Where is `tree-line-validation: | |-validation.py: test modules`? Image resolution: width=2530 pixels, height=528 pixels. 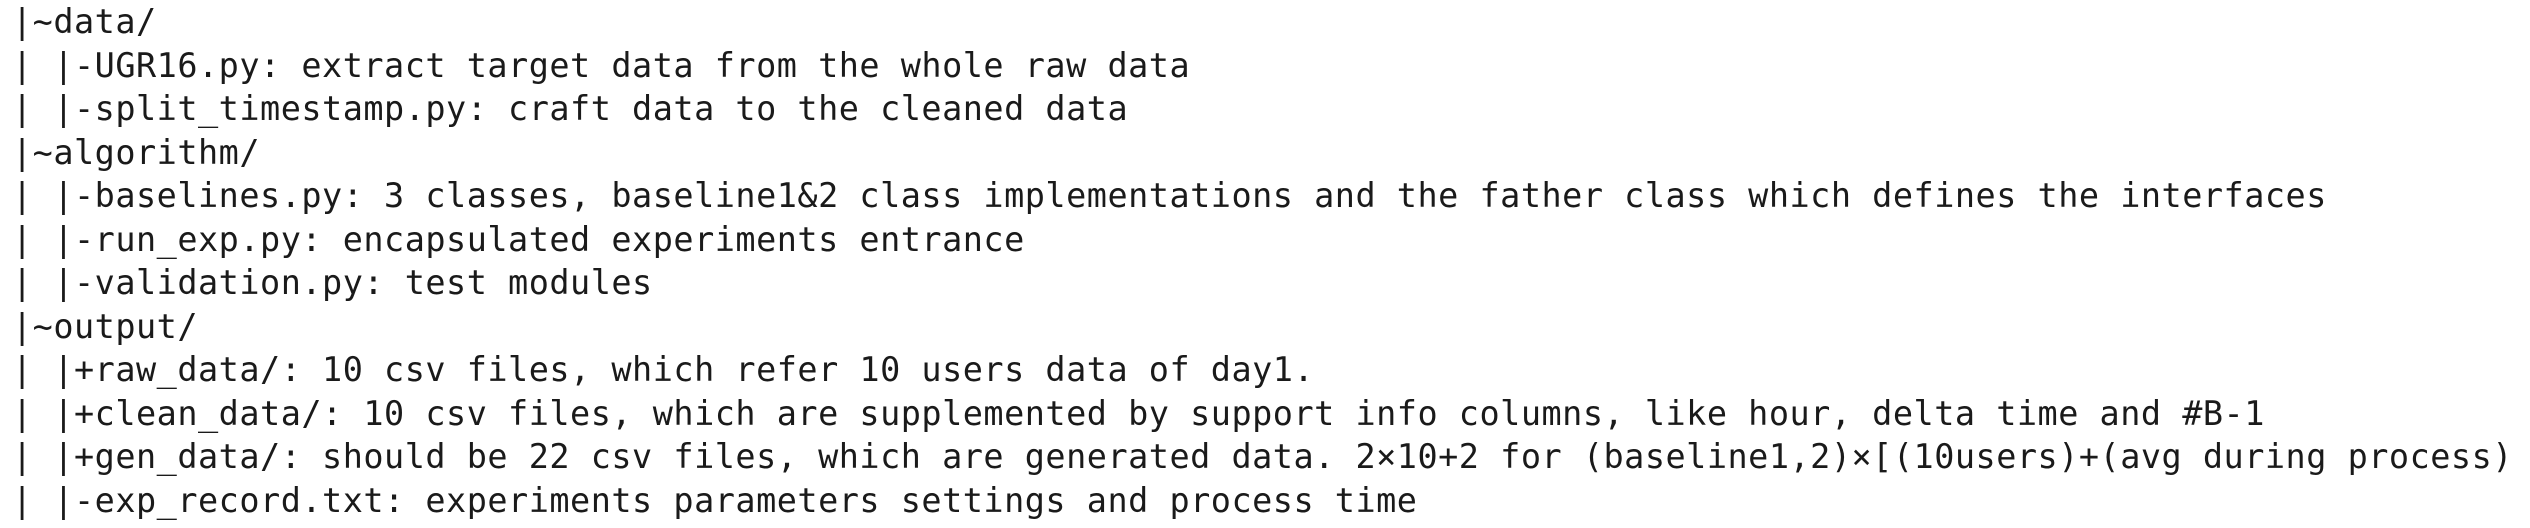 tree-line-validation: | |-validation.py: test modules is located at coordinates (332, 282).